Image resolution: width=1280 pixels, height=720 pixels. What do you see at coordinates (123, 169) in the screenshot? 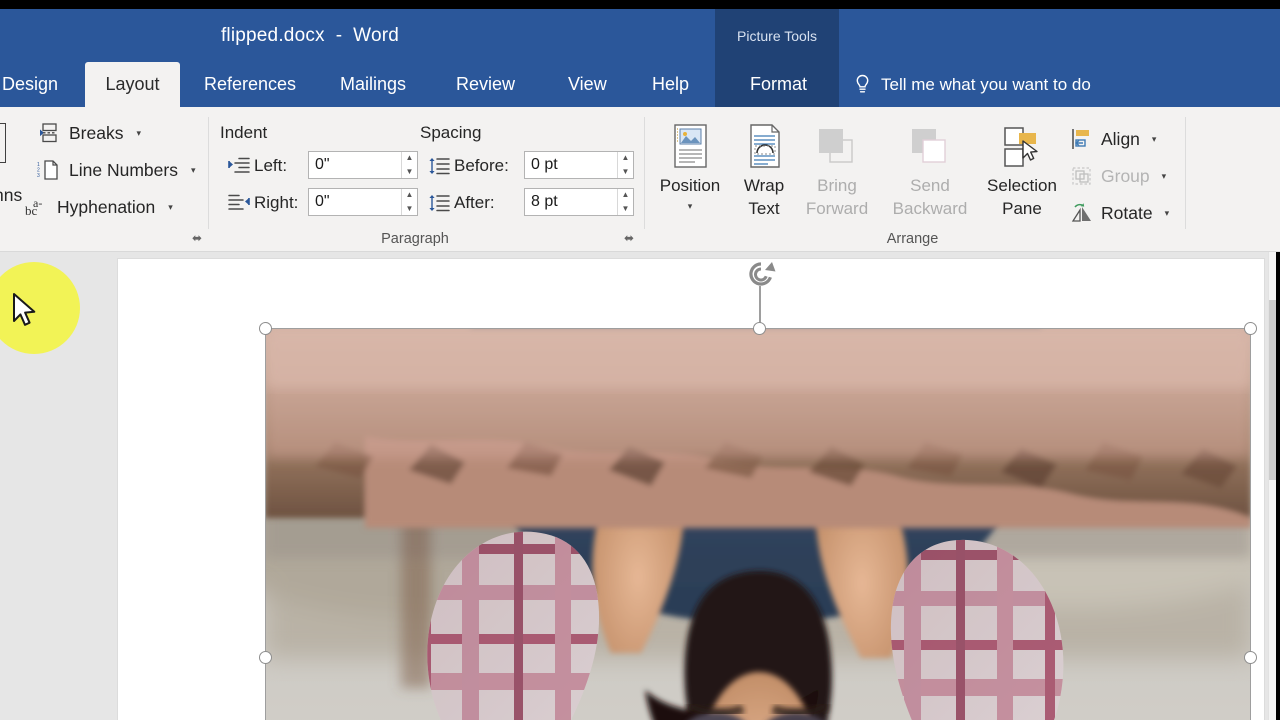
I see `line-numbers-label: Line Numbers` at bounding box center [123, 169].